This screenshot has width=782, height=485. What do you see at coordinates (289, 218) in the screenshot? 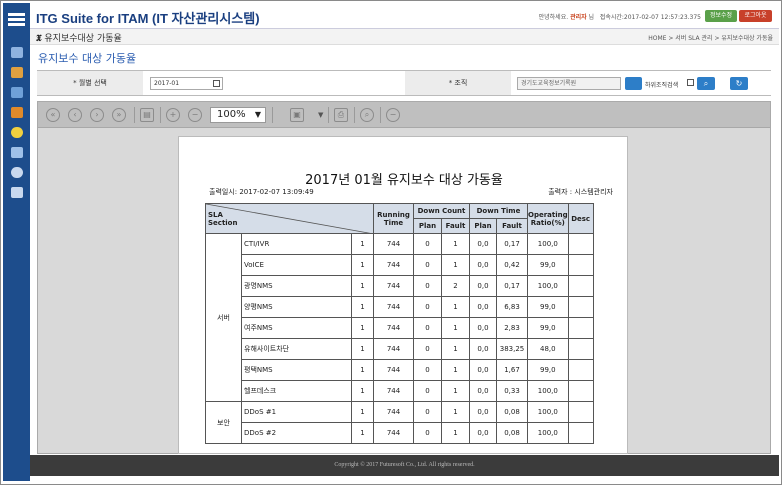
I see `sla-section-header: SLA Section` at bounding box center [289, 218].